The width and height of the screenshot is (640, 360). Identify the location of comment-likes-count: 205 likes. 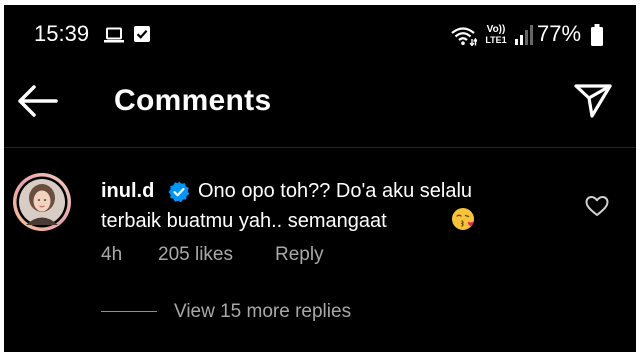
(195, 255).